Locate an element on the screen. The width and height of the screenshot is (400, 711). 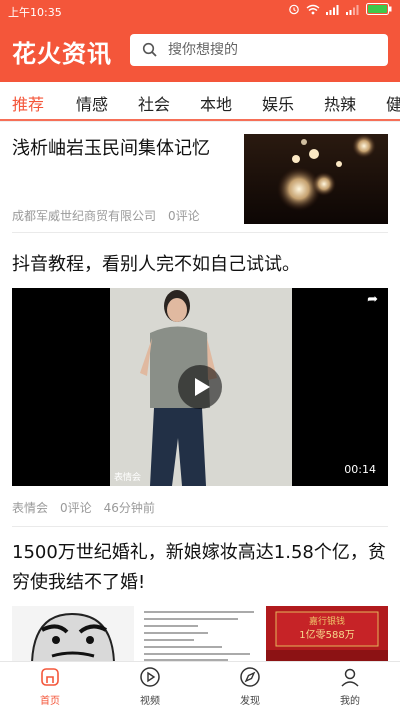
red-banner-text-1: 嘉行银钱 is located at coordinates (327, 621).